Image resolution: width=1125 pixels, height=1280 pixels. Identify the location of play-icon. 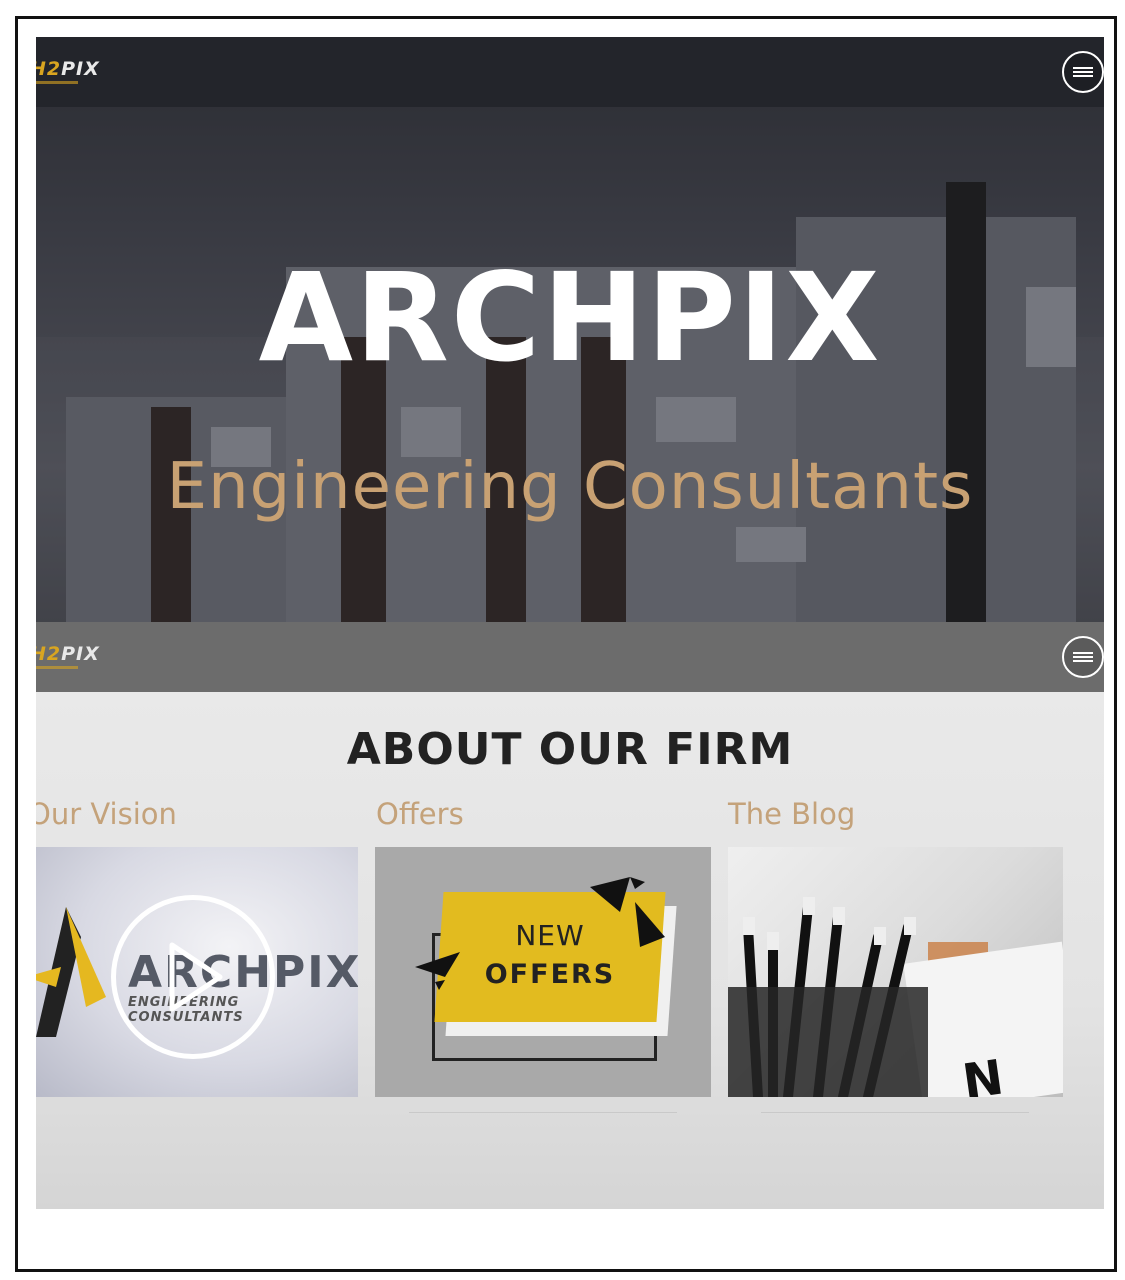
(196, 977).